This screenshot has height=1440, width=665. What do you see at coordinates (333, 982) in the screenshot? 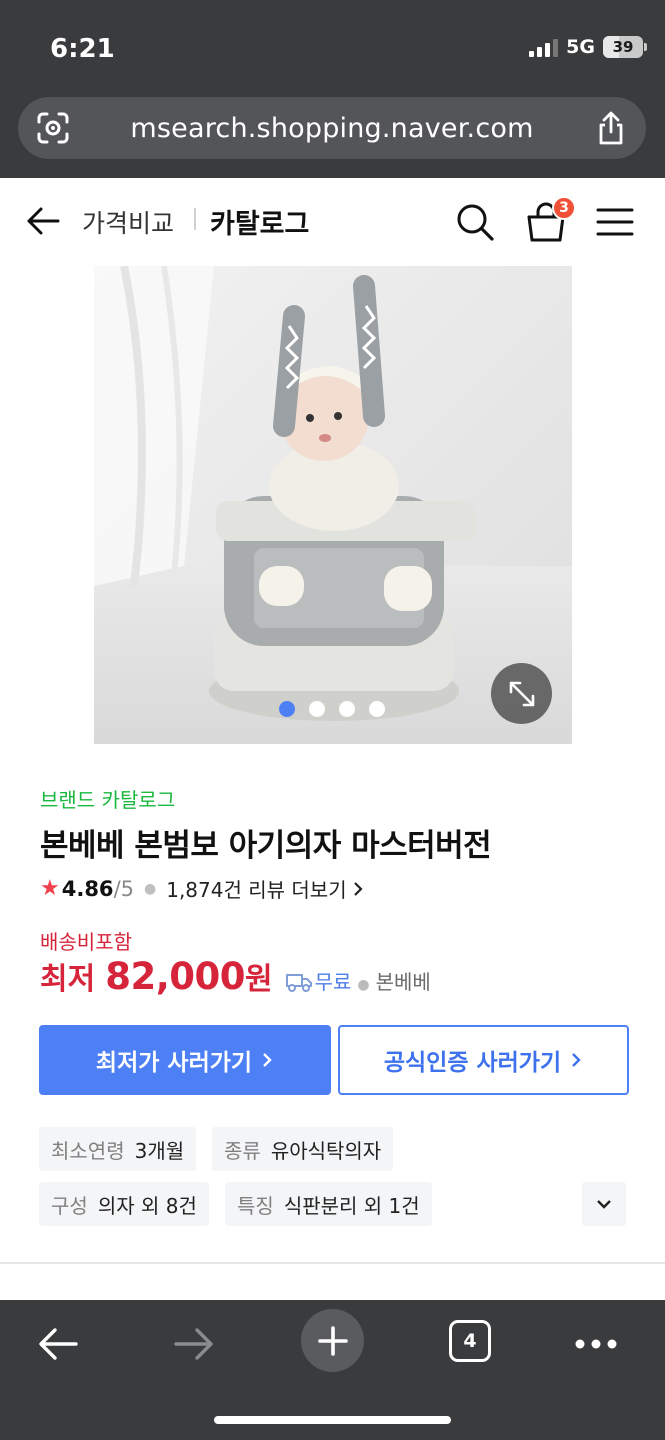
I see `free-delivery: 무료` at bounding box center [333, 982].